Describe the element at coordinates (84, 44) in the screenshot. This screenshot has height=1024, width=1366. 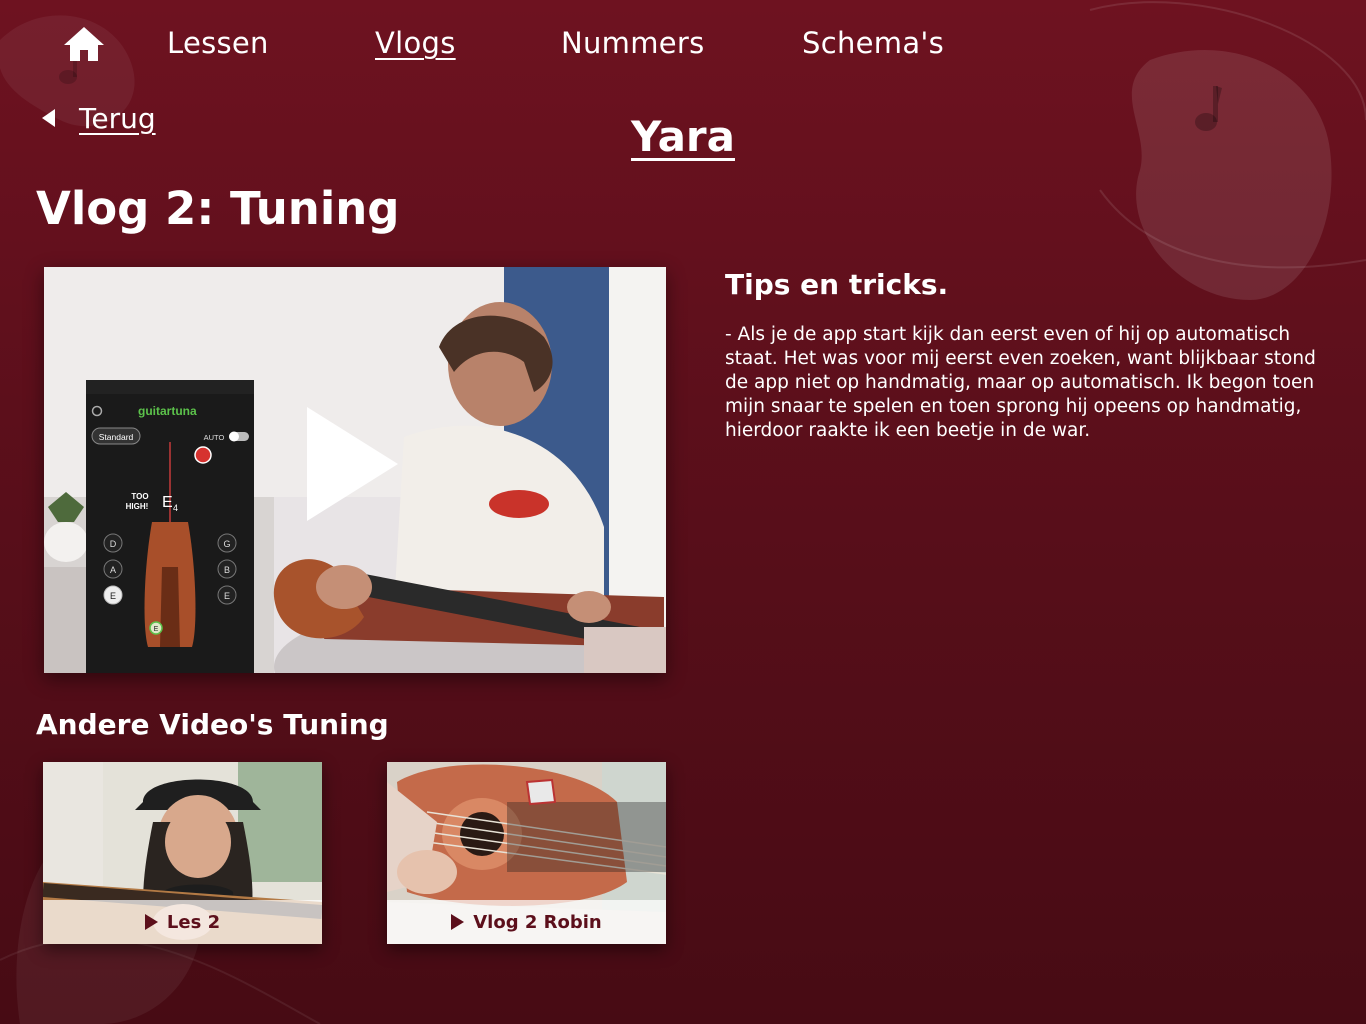
I see `home-icon` at that location.